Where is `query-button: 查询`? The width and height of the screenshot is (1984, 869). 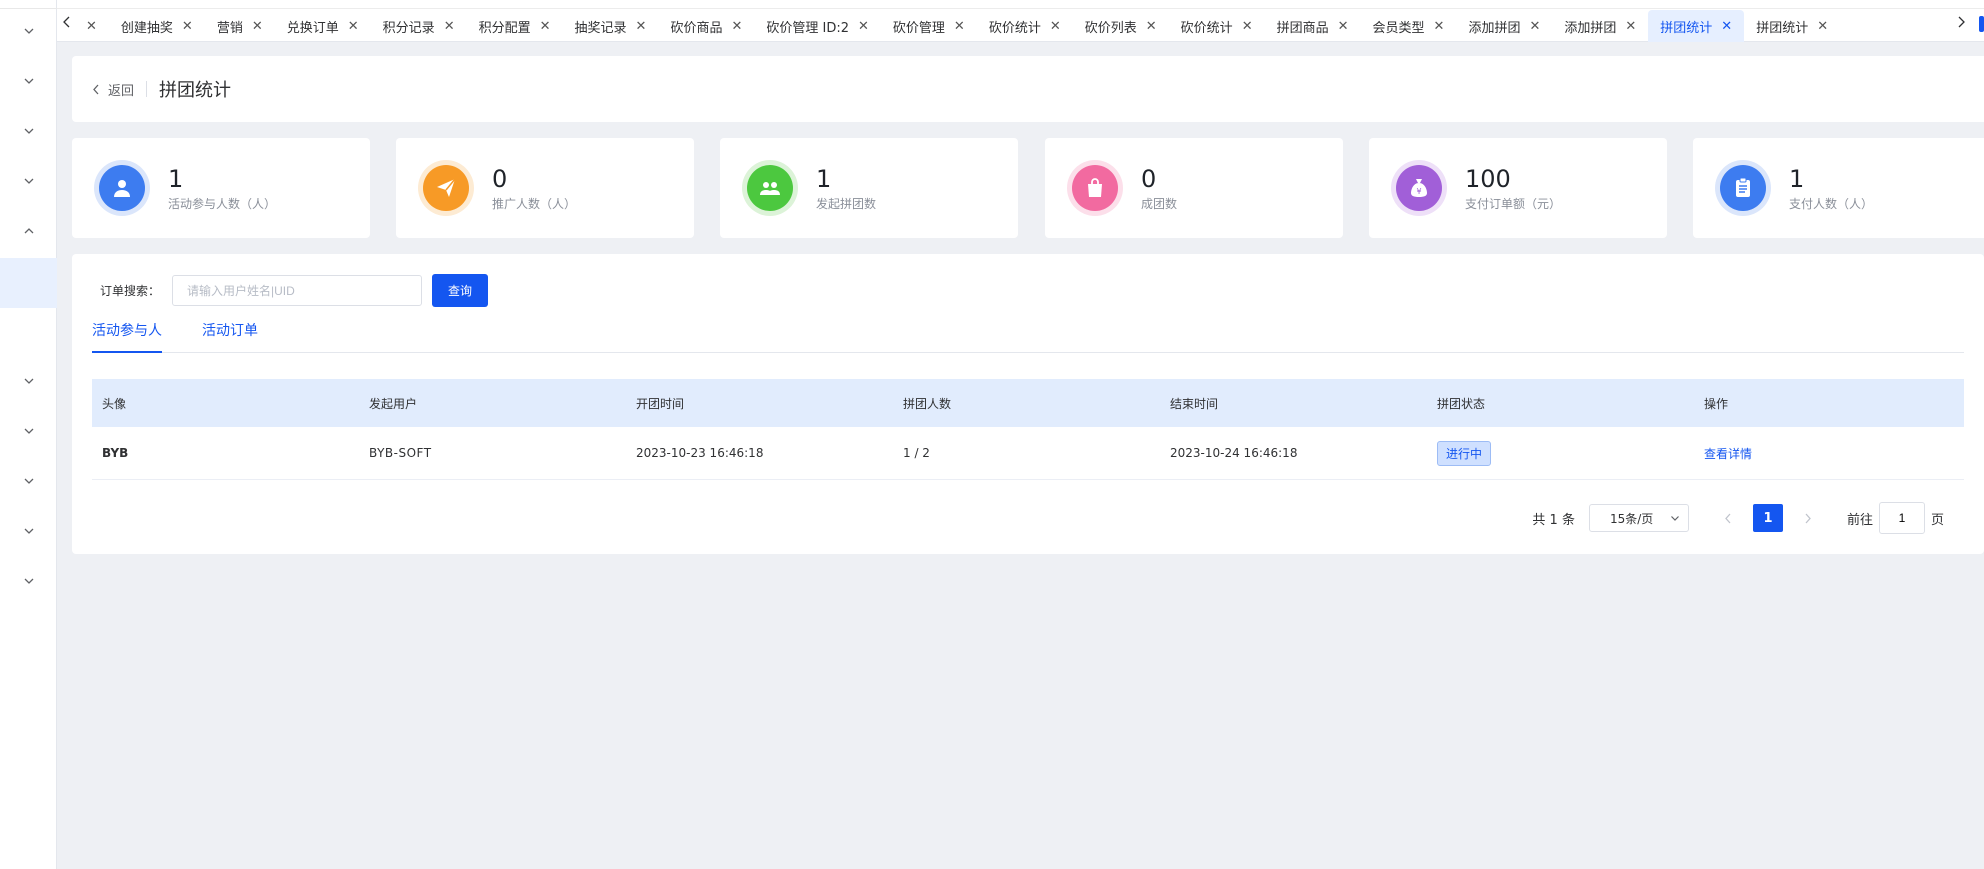 query-button: 查询 is located at coordinates (460, 290).